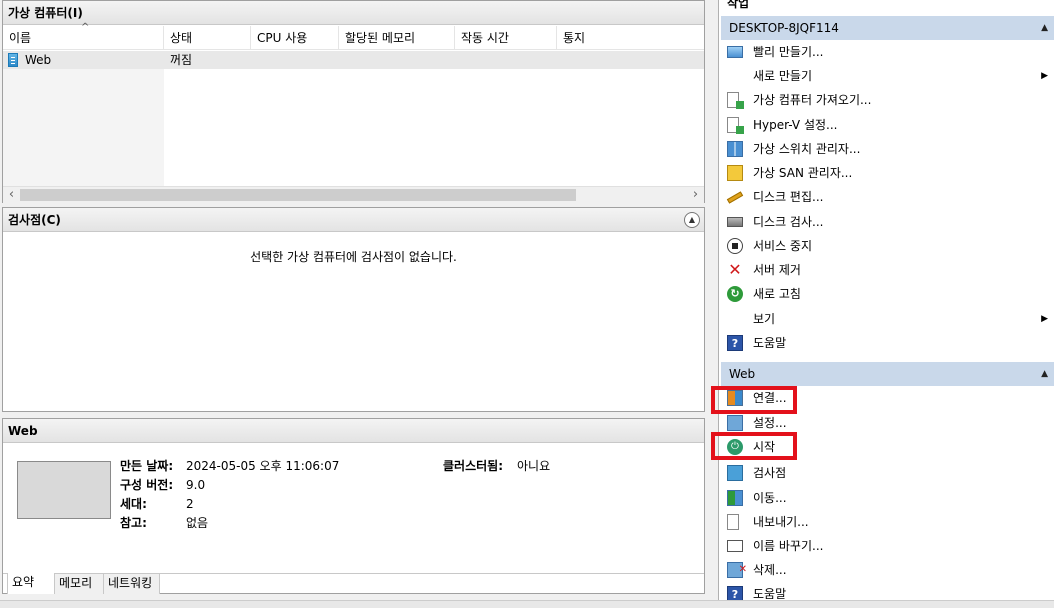 The width and height of the screenshot is (1054, 608). I want to click on table-row: Web 꺼짐, so click(353, 60).